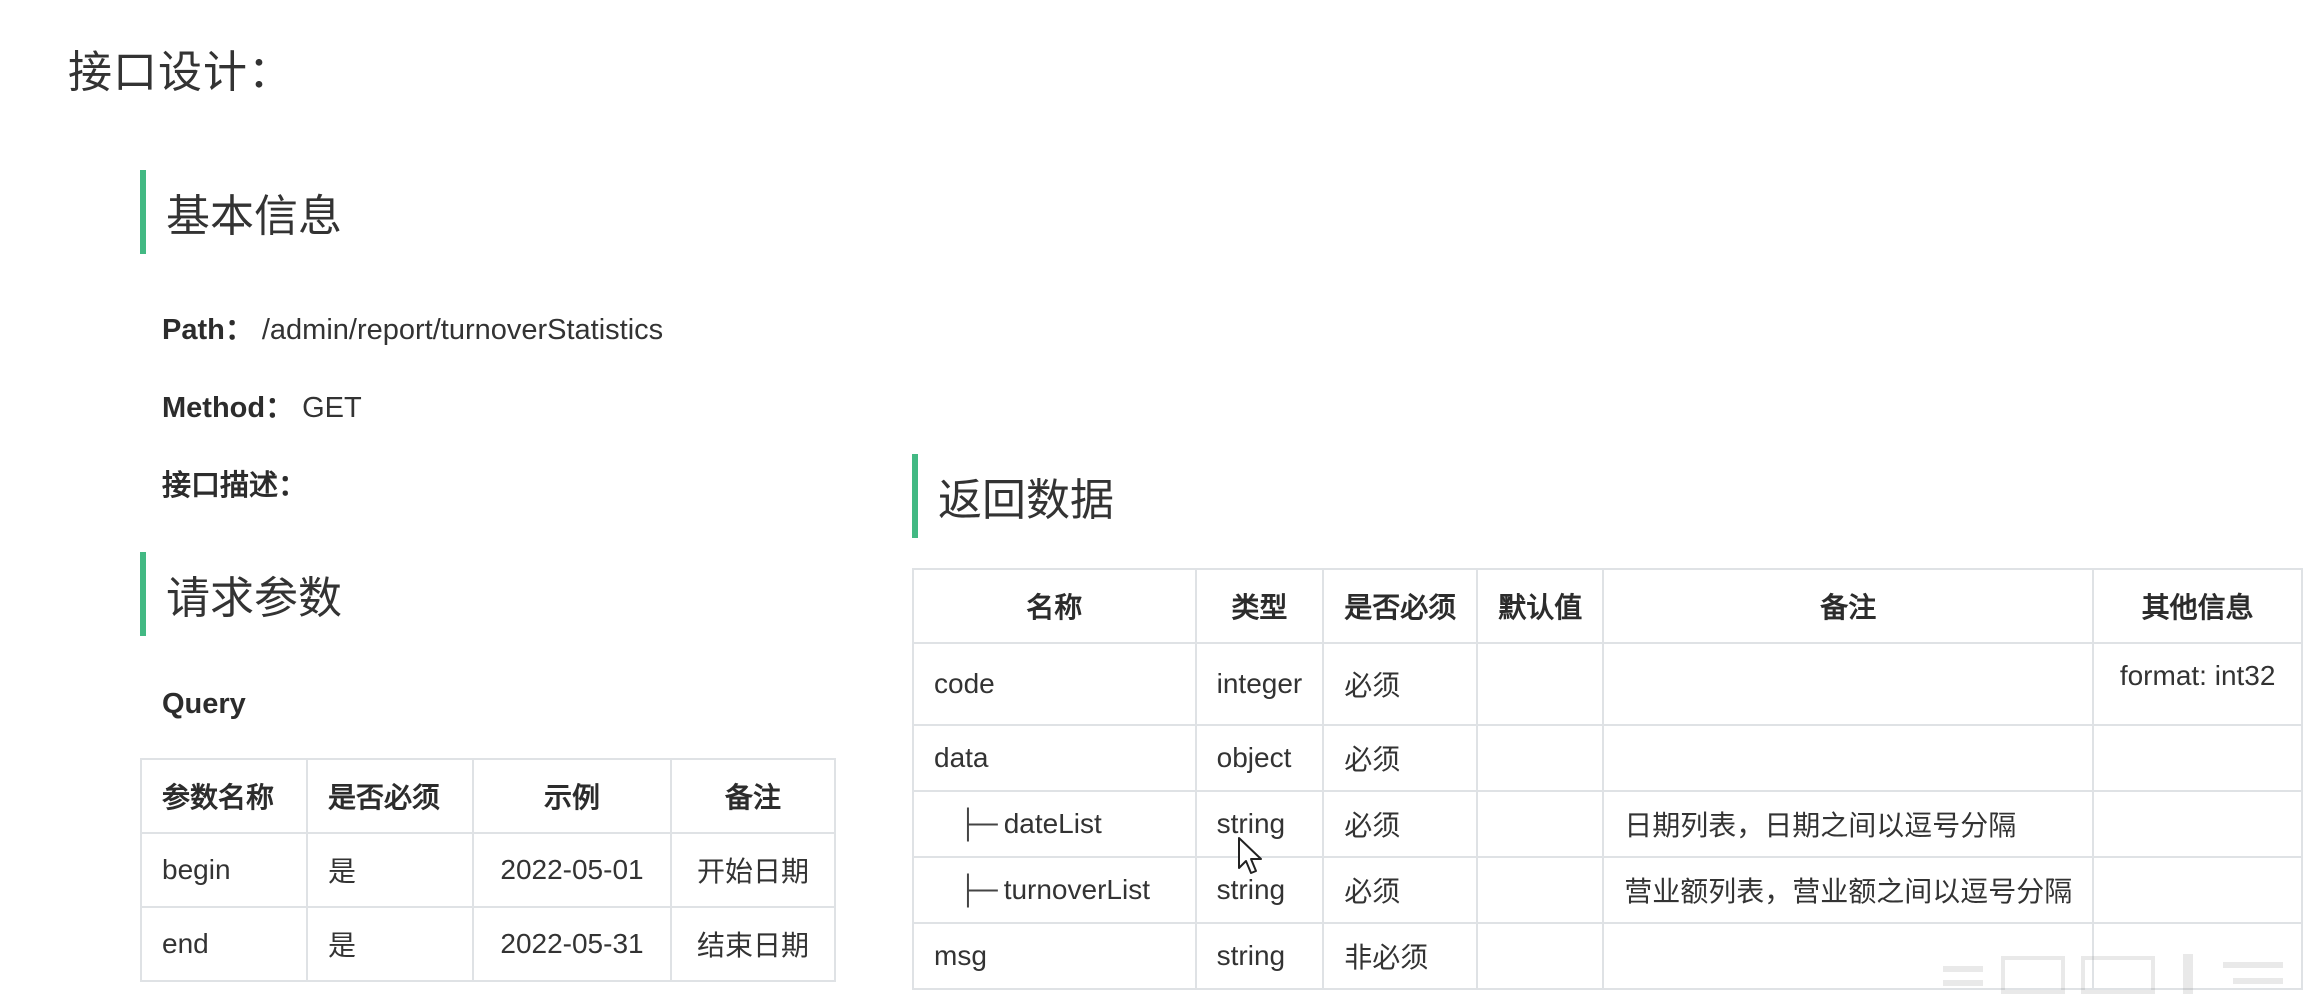 This screenshot has height=1002, width=2303. What do you see at coordinates (572, 870) in the screenshot?
I see `table-cell: 2022-05-01` at bounding box center [572, 870].